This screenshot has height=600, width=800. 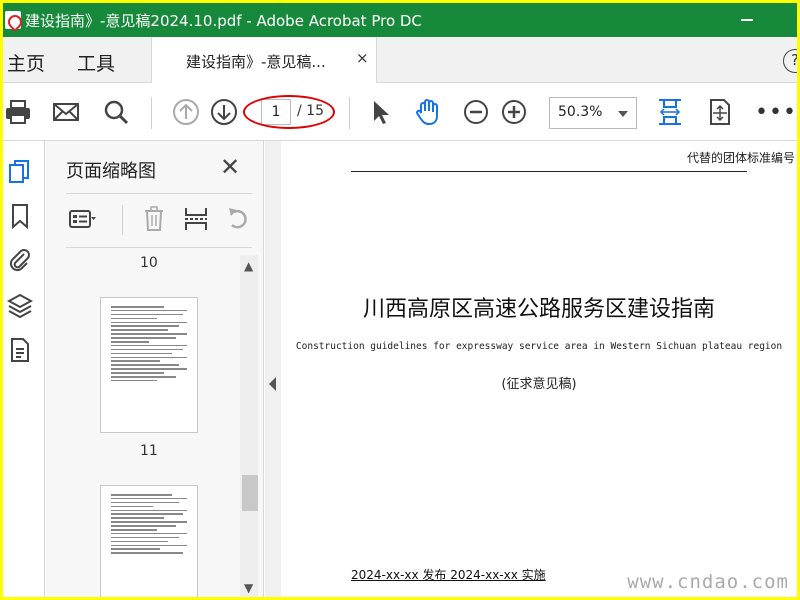 I want to click on close-icon: ✕, so click(x=230, y=167).